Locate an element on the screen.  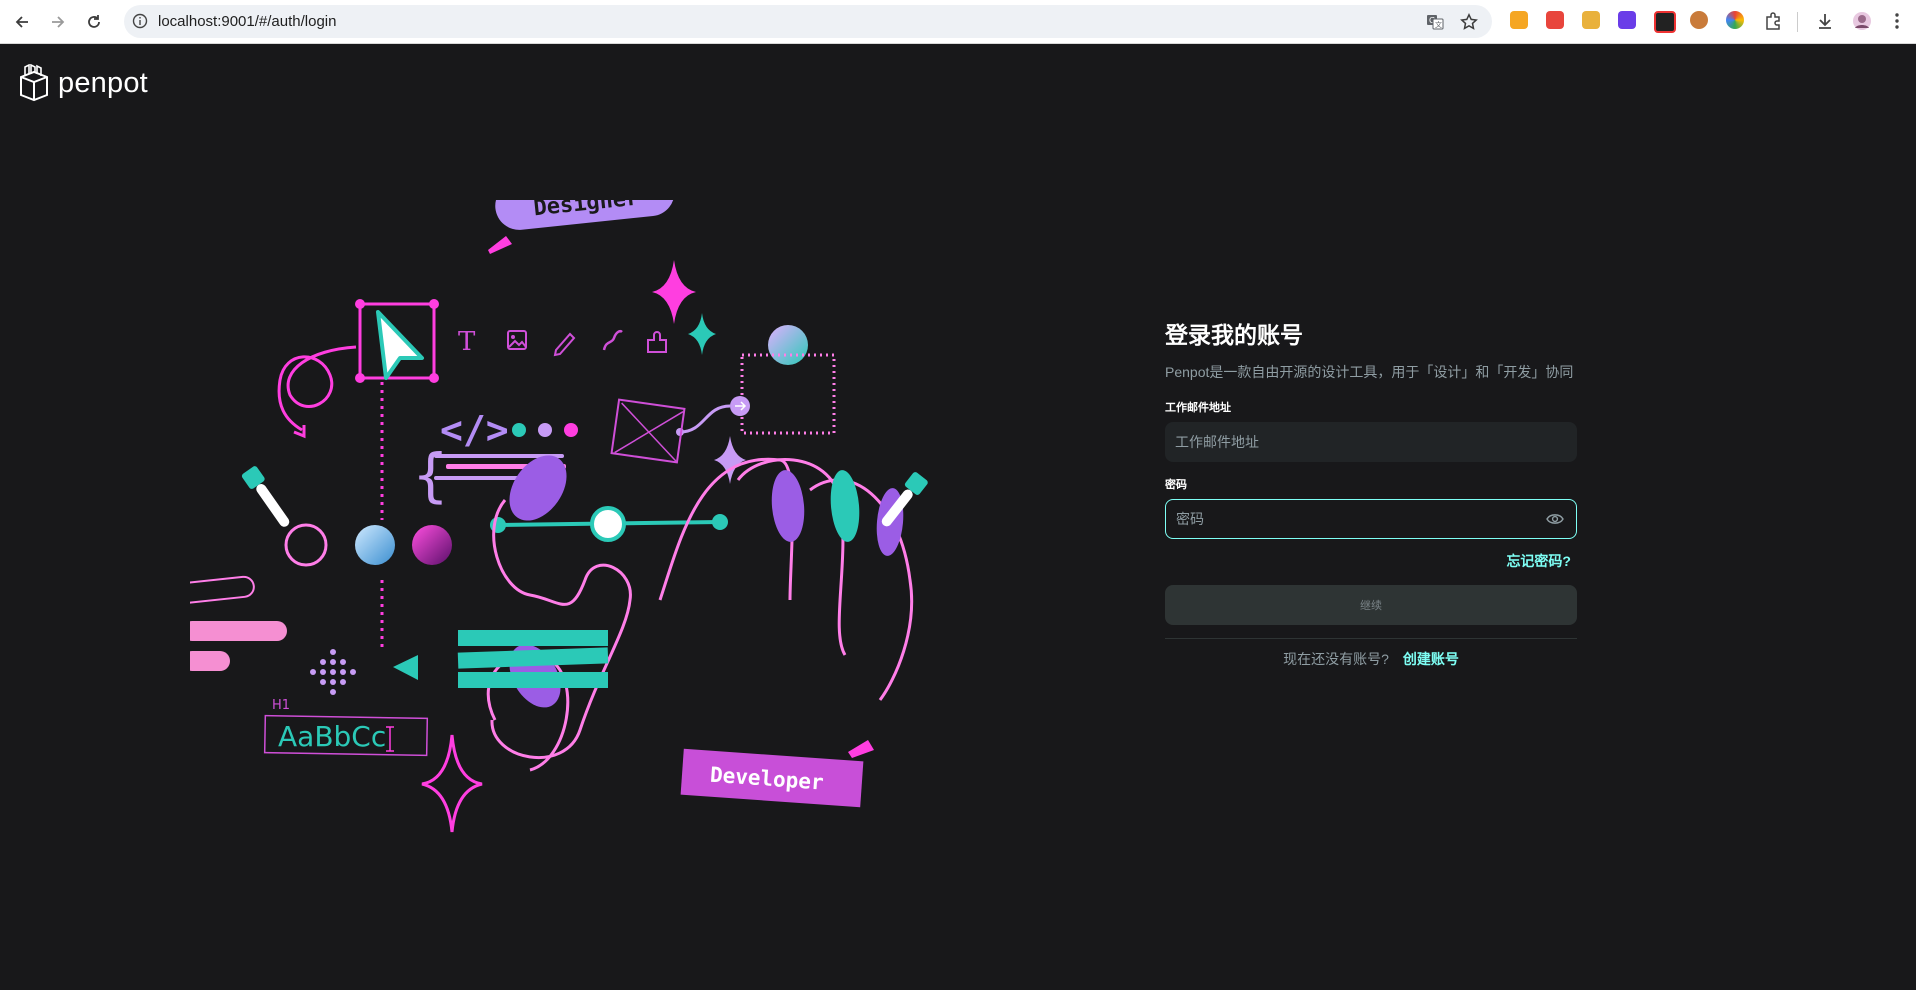
image-placeholder is located at coordinates (648, 431).